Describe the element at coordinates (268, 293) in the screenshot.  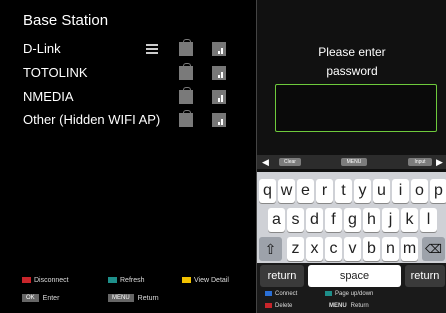
I see `blue-key-icon` at that location.